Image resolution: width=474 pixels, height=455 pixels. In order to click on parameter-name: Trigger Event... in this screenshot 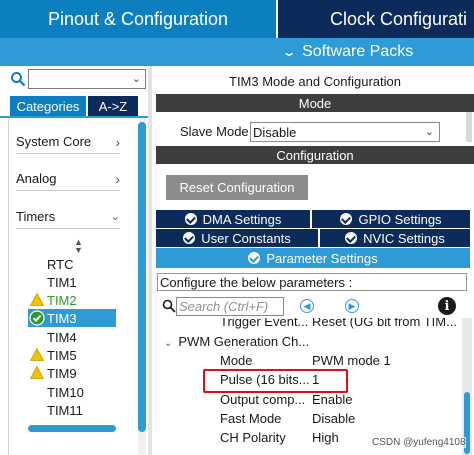, I will do `click(264, 323)`.